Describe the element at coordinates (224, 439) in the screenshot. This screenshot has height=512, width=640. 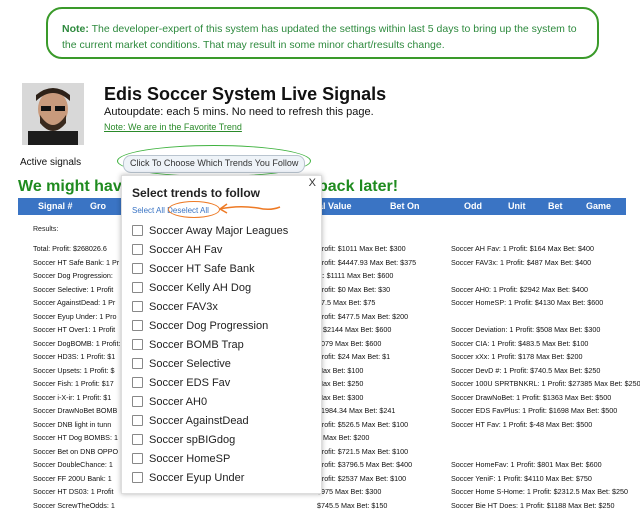
I see `trend-option: Soccer spBIGdog` at that location.